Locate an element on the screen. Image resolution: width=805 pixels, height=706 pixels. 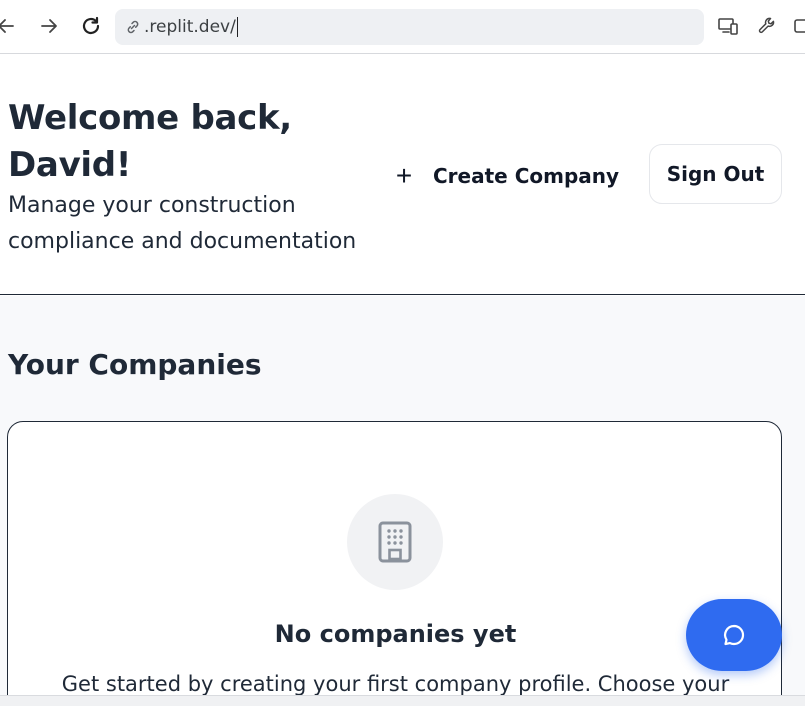
chat-button is located at coordinates (734, 635).